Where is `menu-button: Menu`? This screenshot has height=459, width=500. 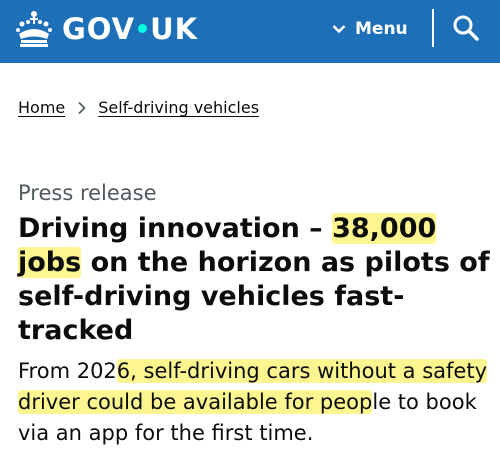
menu-button: Menu is located at coordinates (370, 29).